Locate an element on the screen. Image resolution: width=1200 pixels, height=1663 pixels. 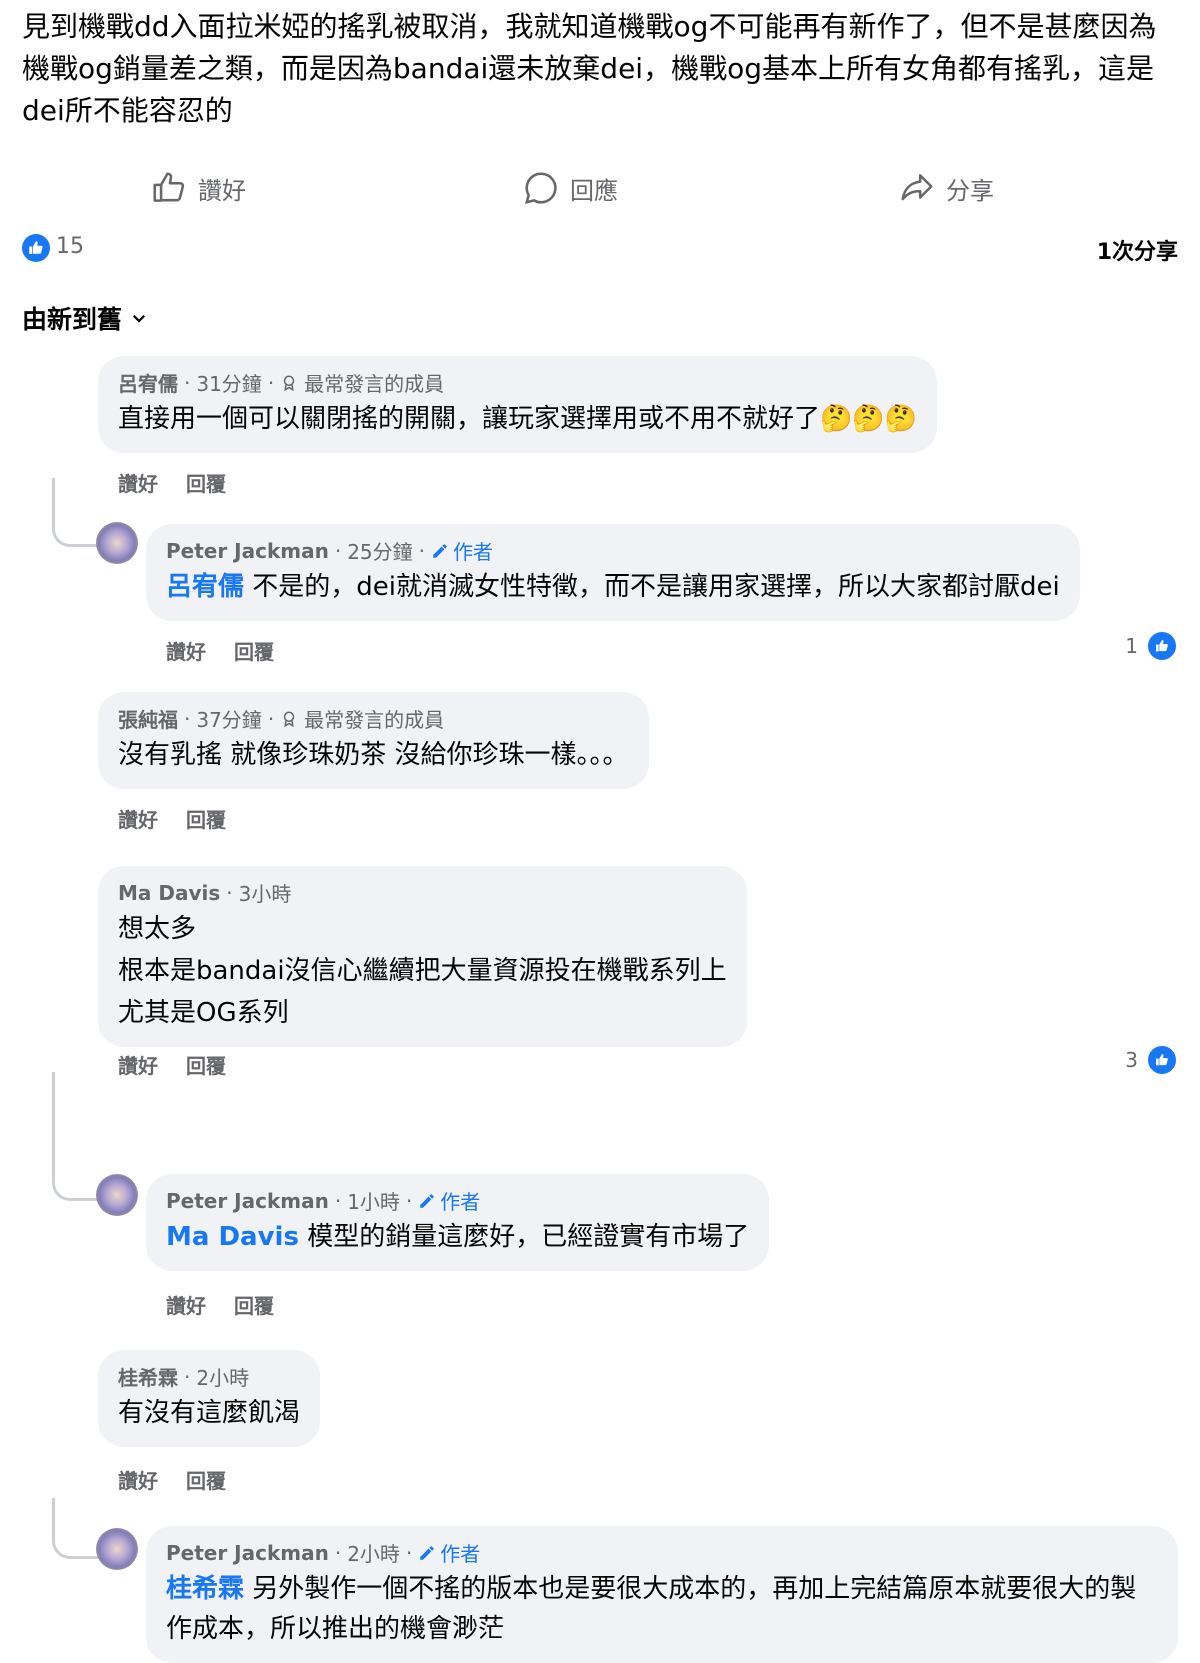
post-action-bar: 讚好 回應 分享 is located at coordinates (600, 188).